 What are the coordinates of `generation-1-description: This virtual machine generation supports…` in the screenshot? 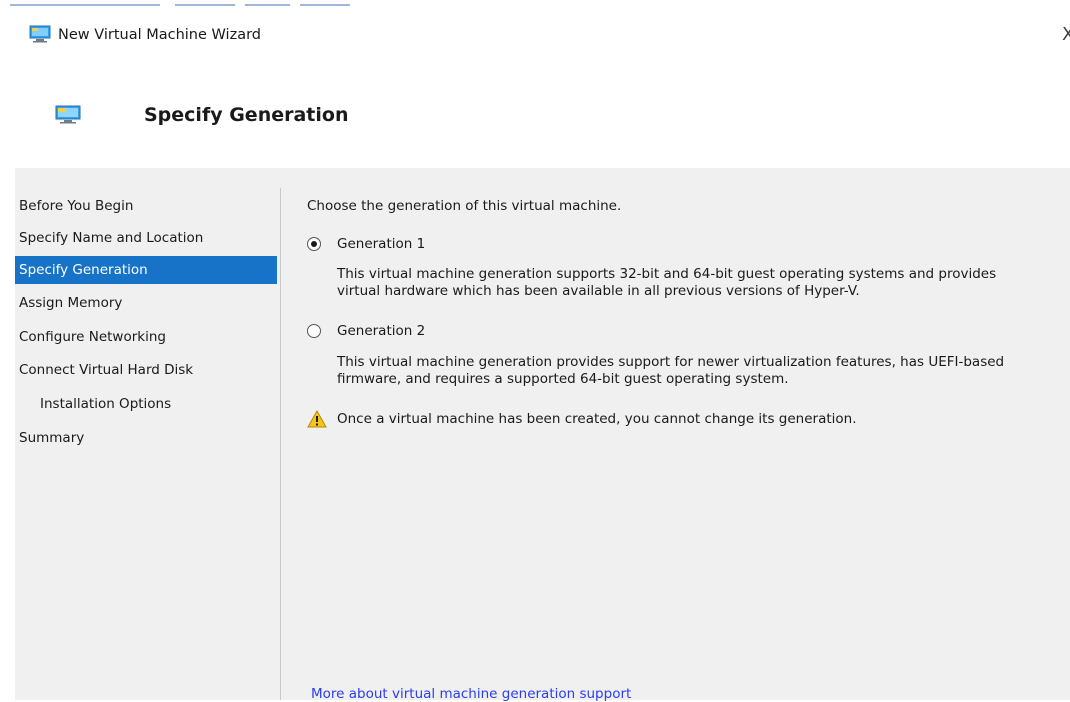 It's located at (703, 283).